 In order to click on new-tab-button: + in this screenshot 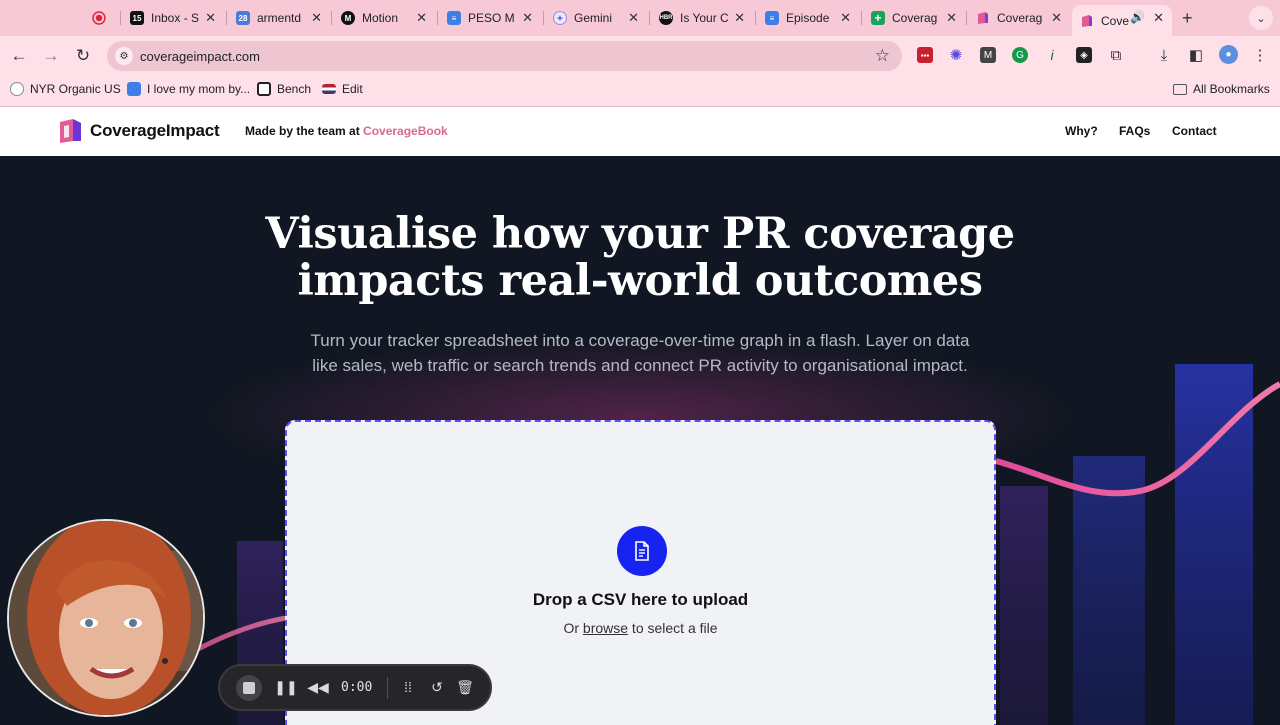, I will do `click(1187, 18)`.